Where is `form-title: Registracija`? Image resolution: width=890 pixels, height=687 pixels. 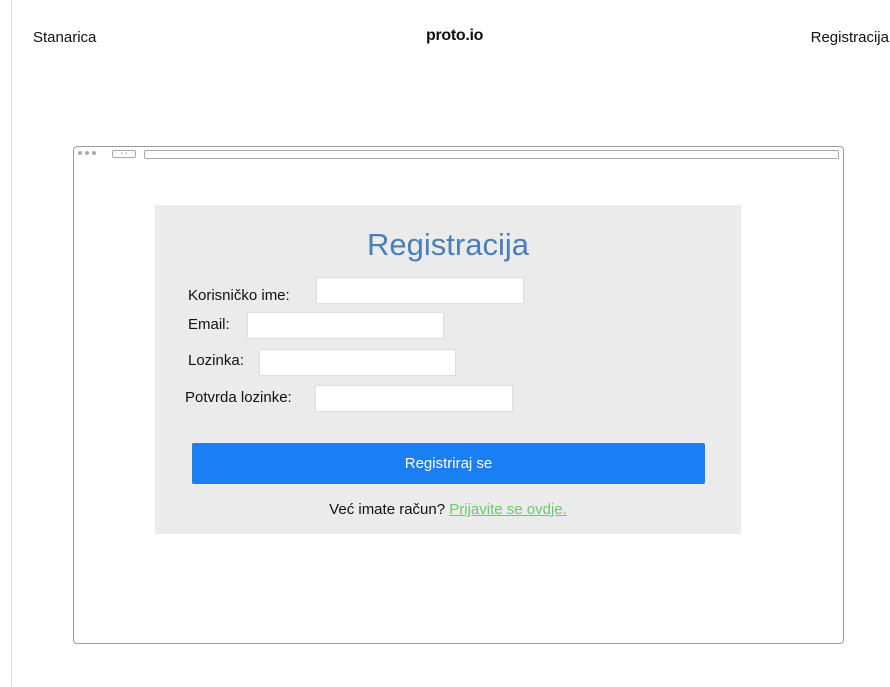 form-title: Registracija is located at coordinates (448, 244).